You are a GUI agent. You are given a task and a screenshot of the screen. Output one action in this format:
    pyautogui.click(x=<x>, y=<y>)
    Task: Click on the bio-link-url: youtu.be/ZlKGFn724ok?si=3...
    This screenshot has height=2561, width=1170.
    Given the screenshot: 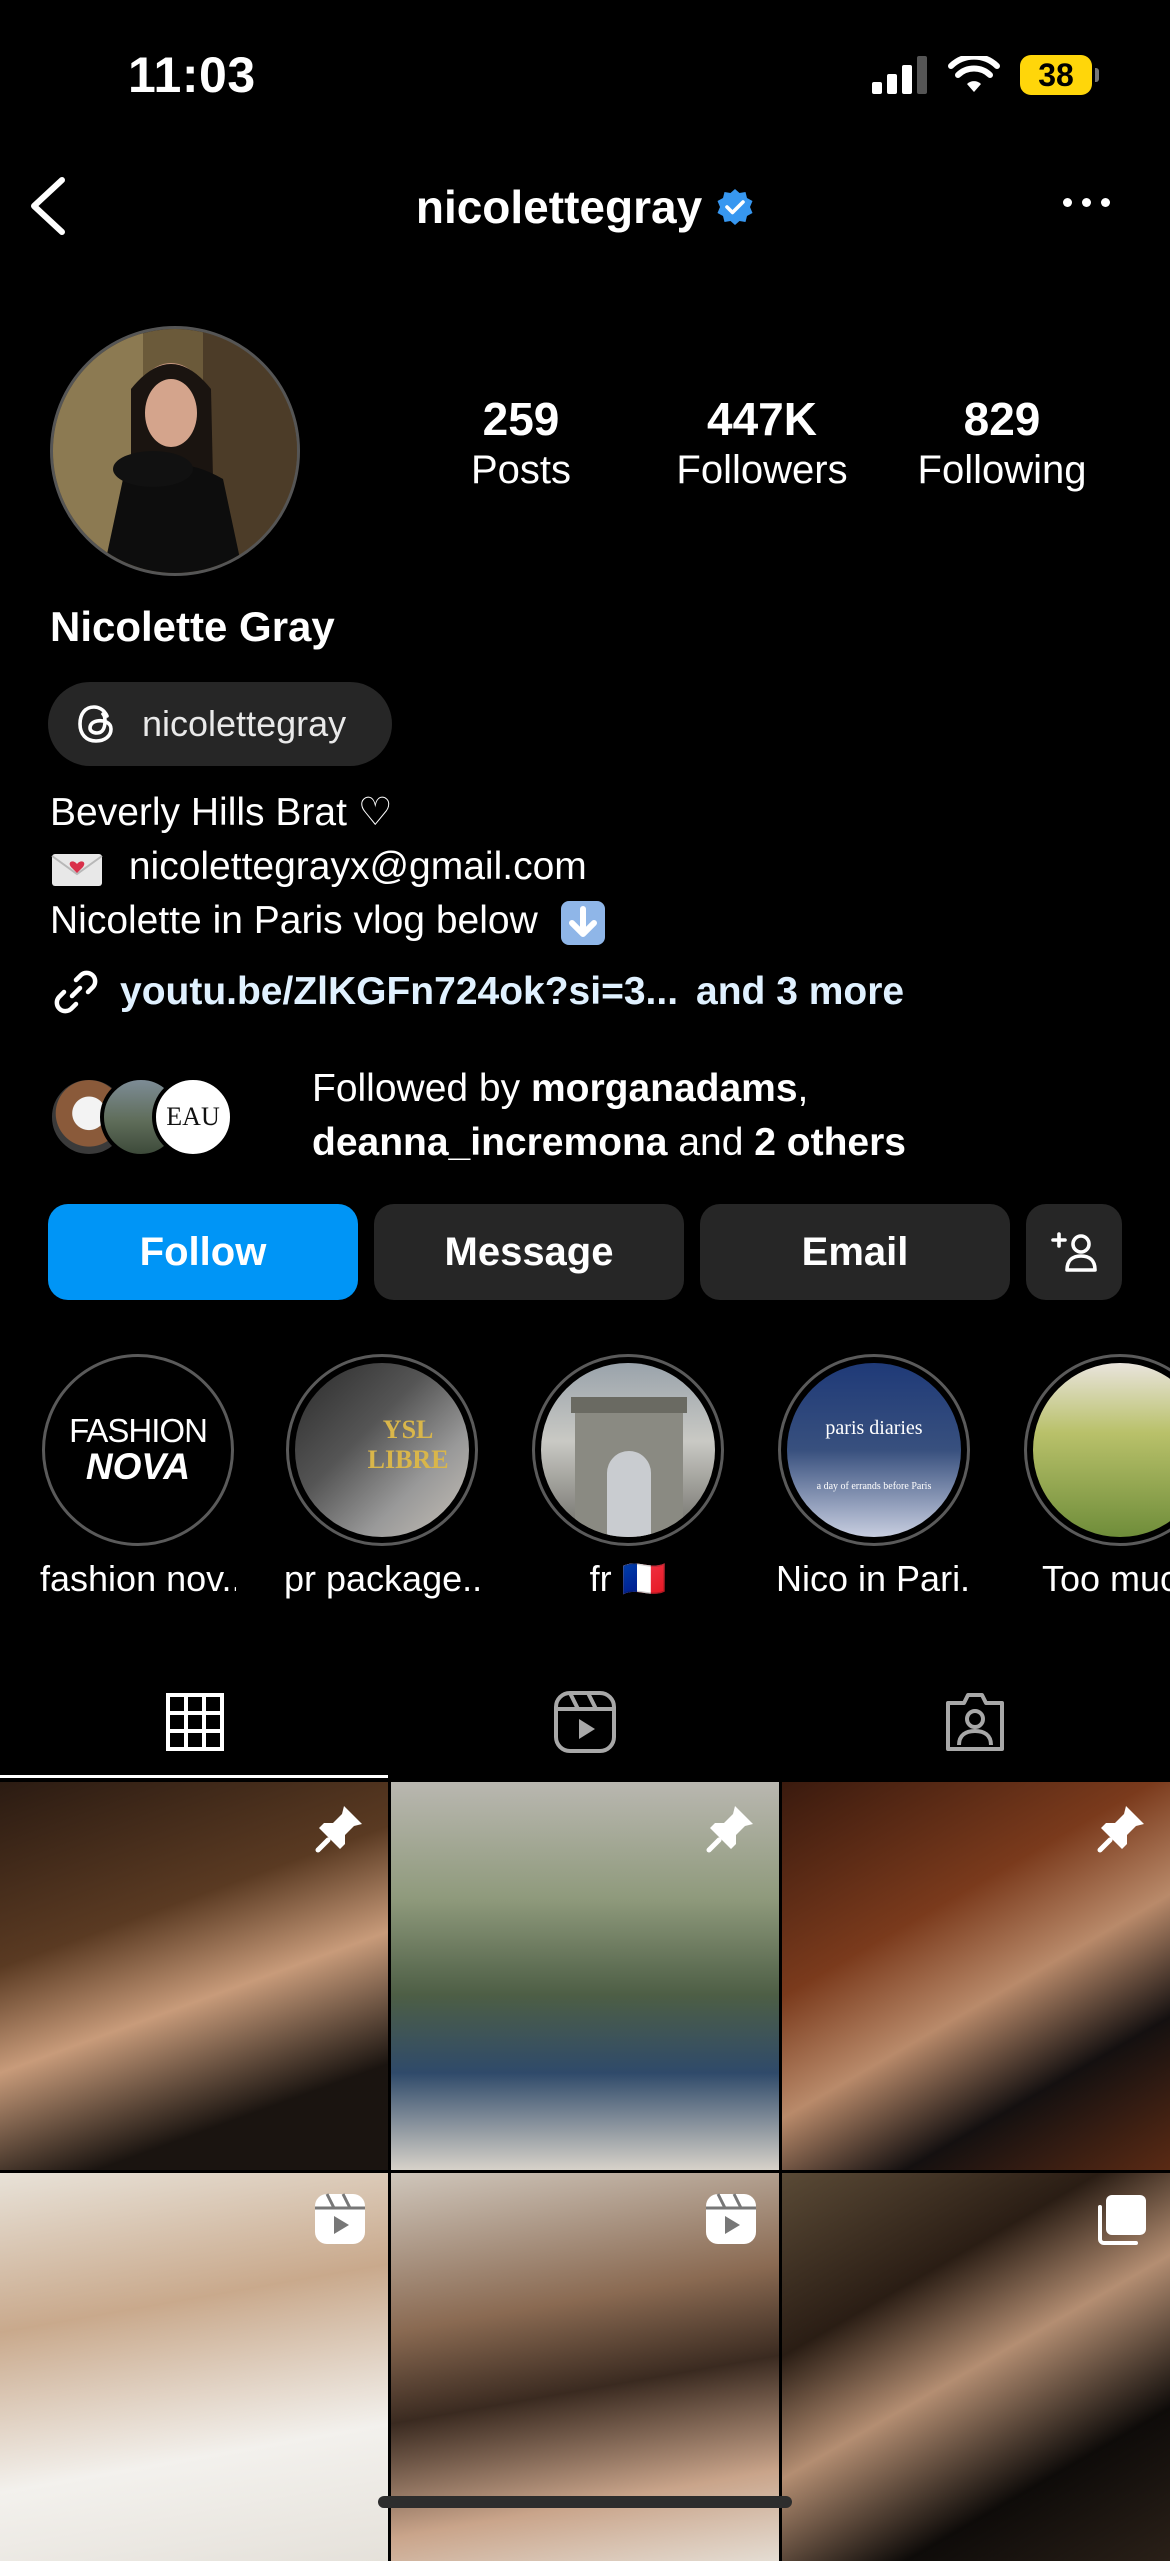 What is the action you would take?
    pyautogui.click(x=399, y=992)
    